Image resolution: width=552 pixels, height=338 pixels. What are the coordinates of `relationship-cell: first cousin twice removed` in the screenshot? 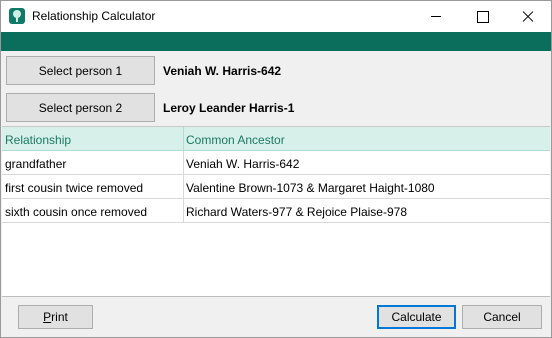 It's located at (74, 188).